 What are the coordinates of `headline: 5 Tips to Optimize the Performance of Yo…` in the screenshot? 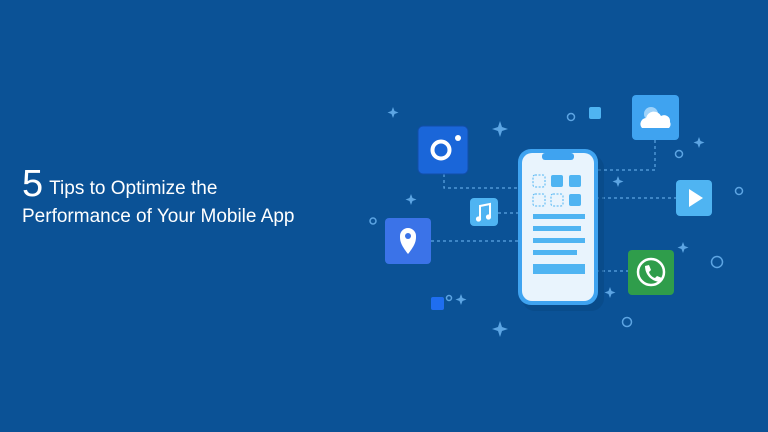 It's located at (158, 195).